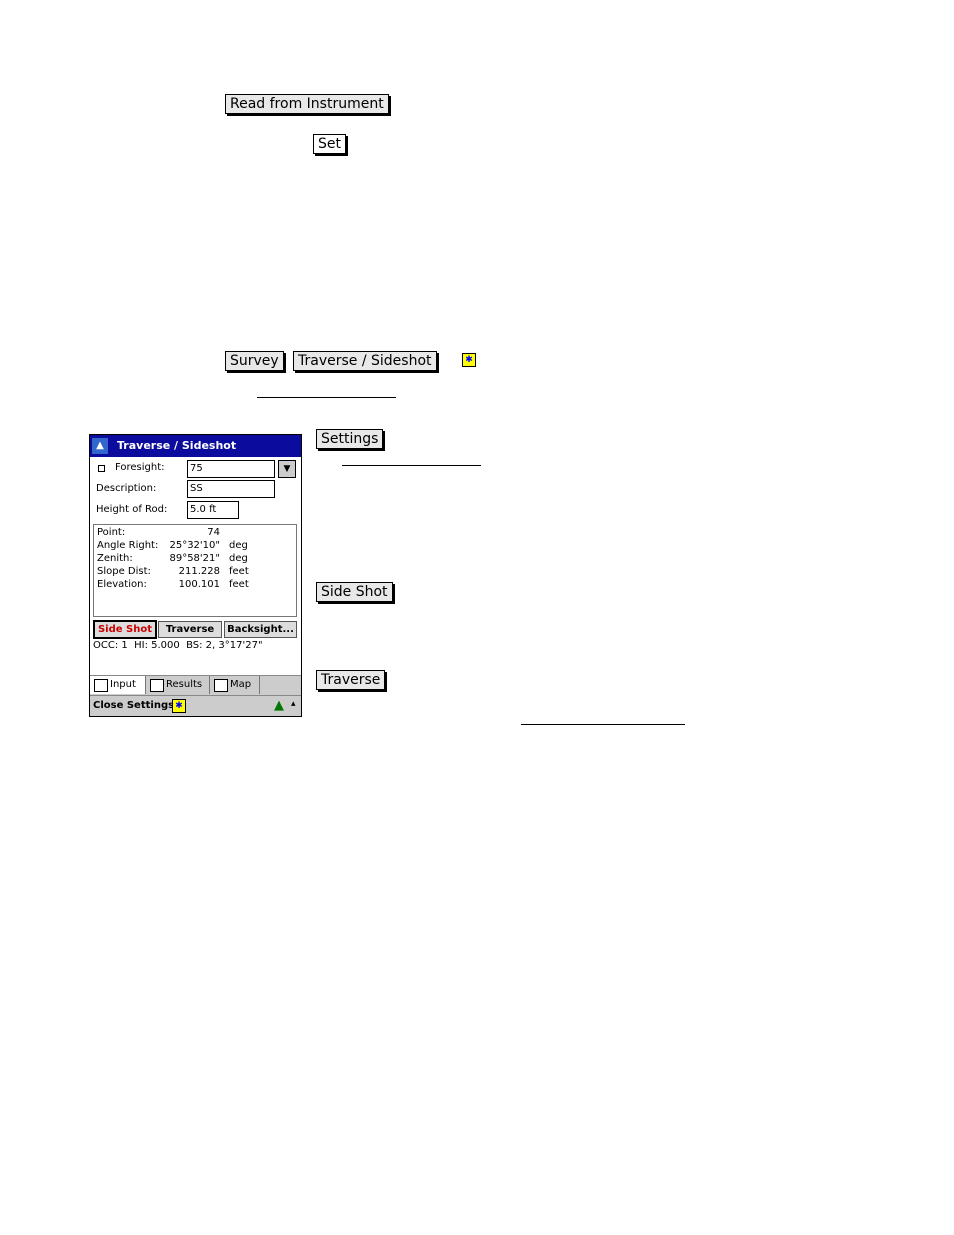 The width and height of the screenshot is (954, 1235). I want to click on result-value: 74, so click(213, 532).